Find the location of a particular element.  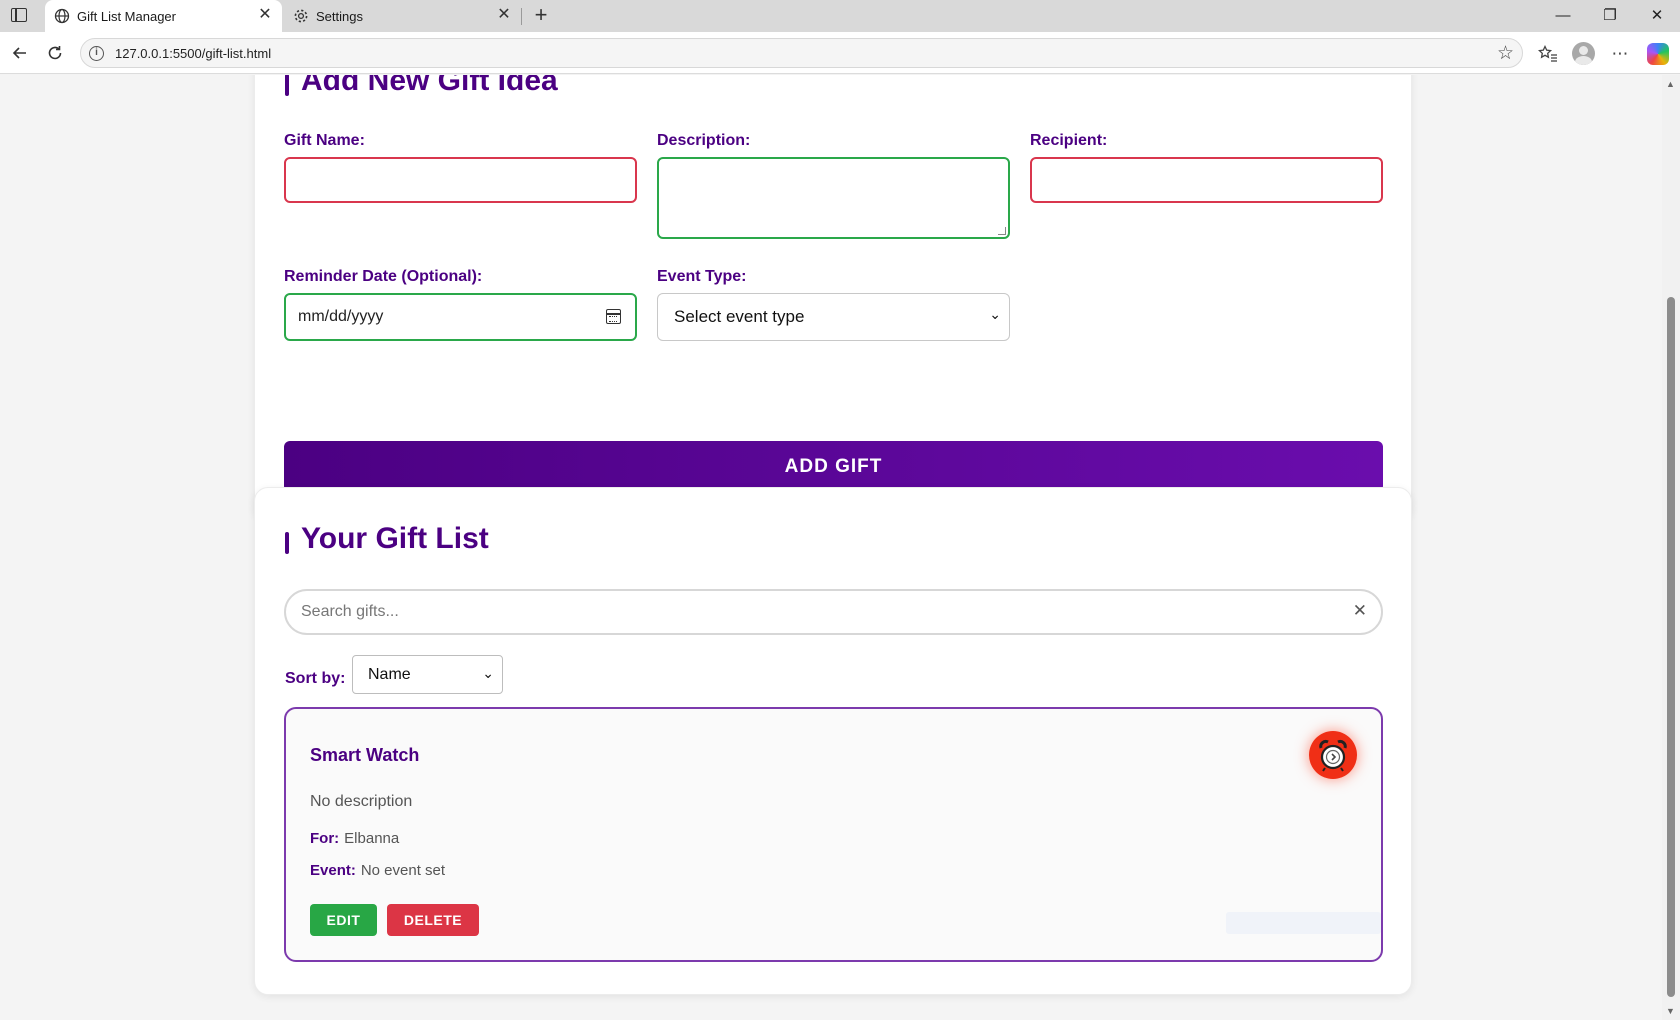

alarm-clock-icon is located at coordinates (1333, 756).